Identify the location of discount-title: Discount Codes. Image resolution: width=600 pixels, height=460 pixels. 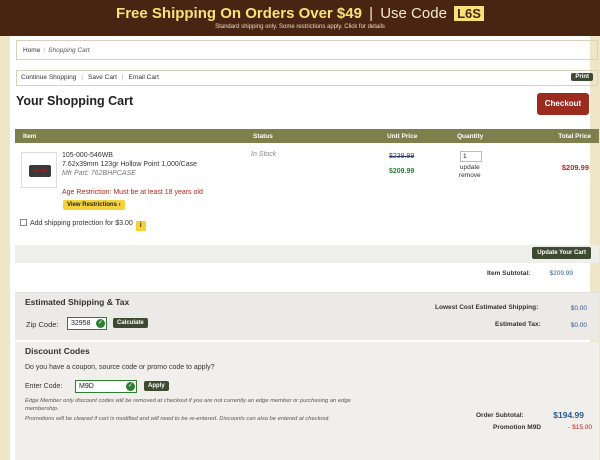
(57, 351).